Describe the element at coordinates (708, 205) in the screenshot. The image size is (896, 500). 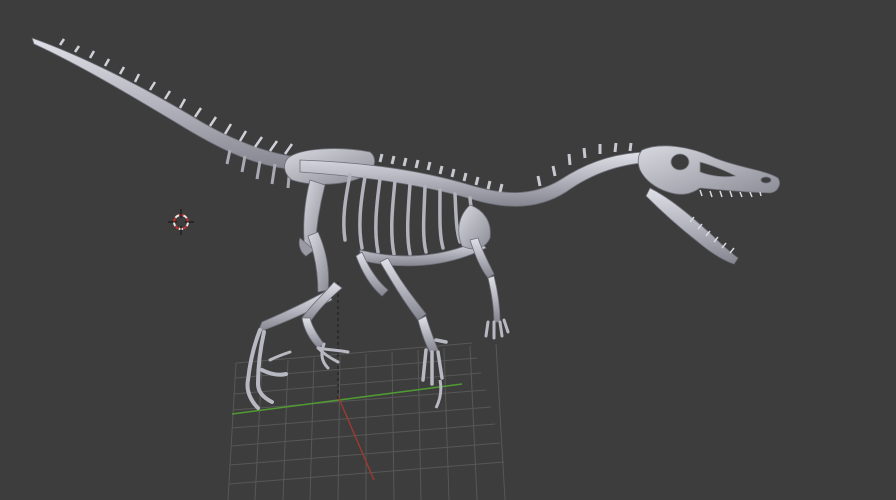
I see `skull-bone` at that location.